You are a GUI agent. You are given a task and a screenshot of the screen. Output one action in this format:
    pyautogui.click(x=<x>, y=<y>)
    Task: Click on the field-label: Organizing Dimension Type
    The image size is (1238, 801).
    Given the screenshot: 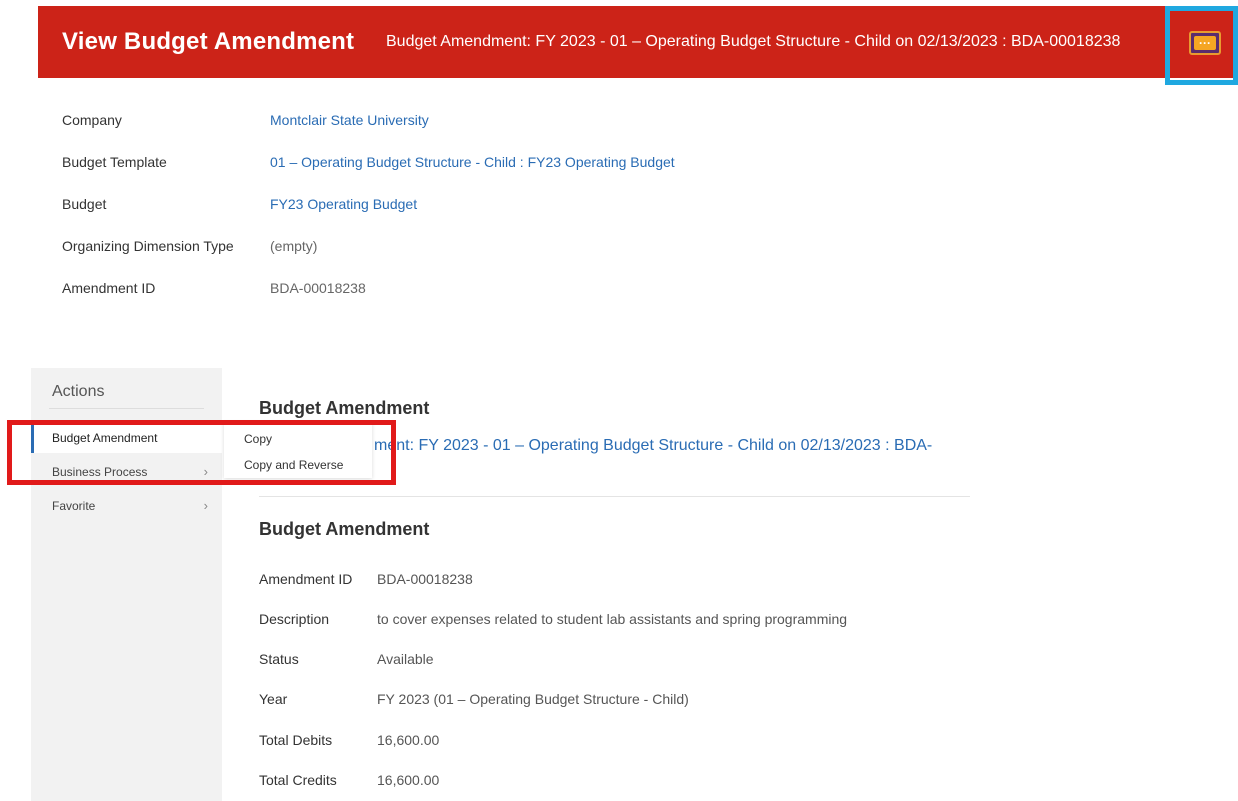 What is the action you would take?
    pyautogui.click(x=148, y=246)
    